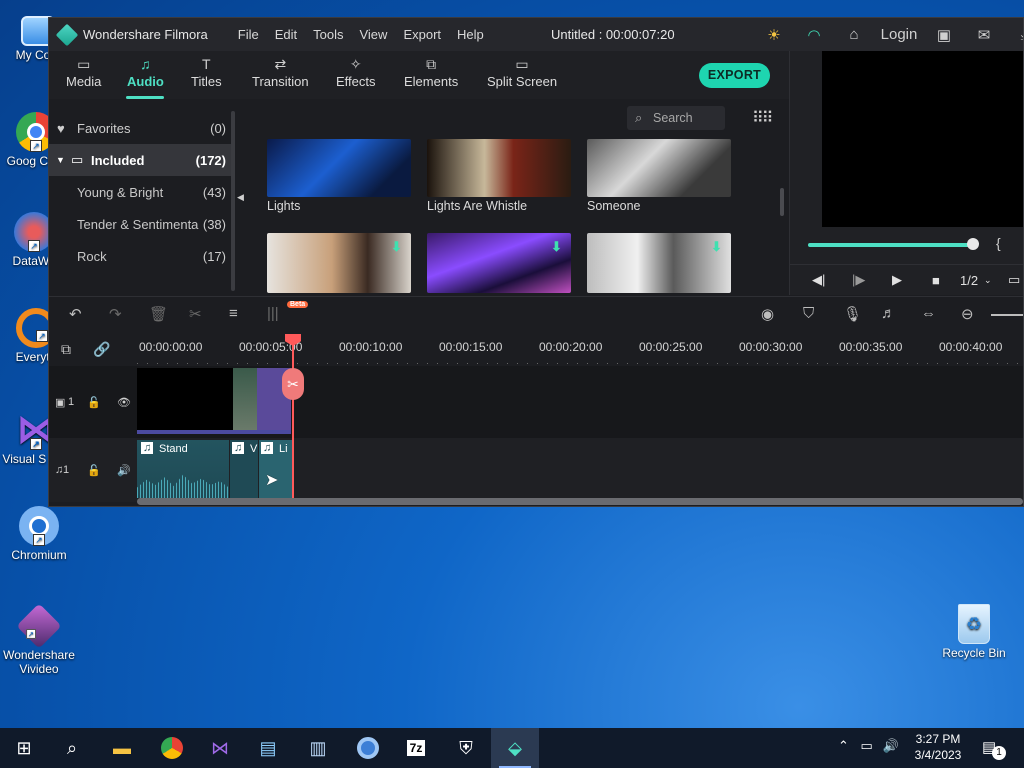  Describe the element at coordinates (522, 81) in the screenshot. I see `tab-label: Split Screen` at that location.